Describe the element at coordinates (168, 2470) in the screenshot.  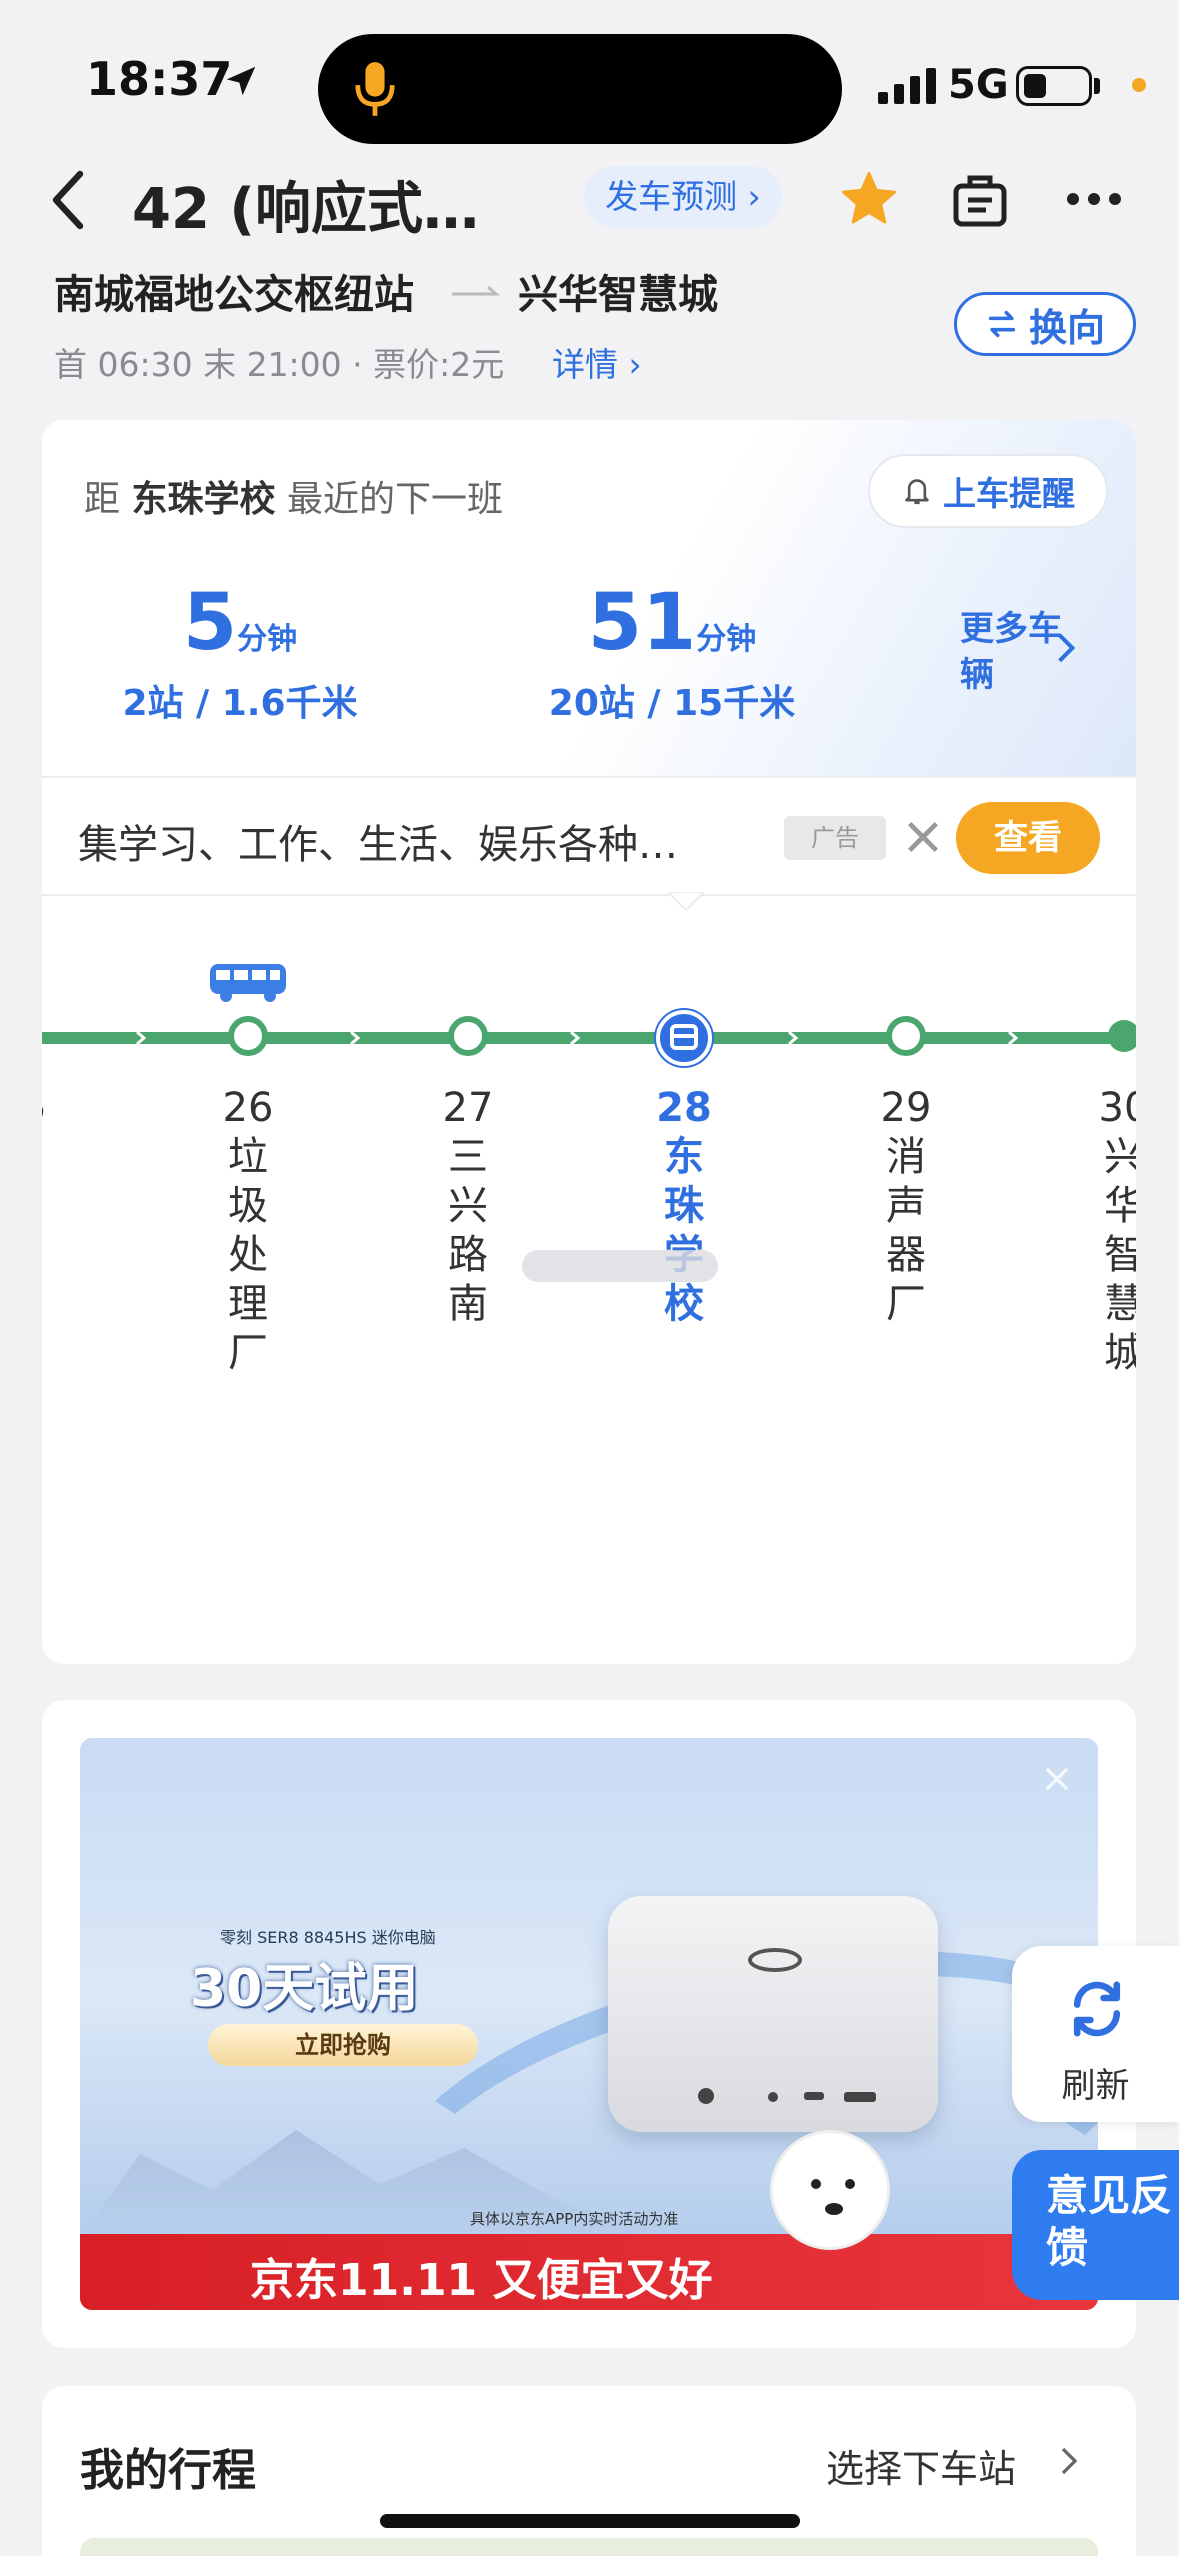
I see `my-trip-title: 我的行程` at that location.